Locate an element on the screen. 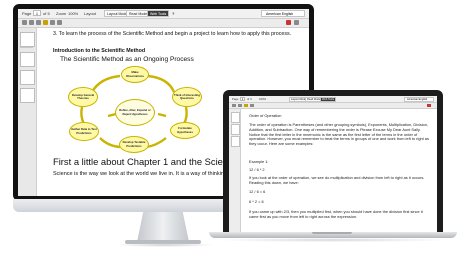 This screenshot has width=467, height=258. desktop-tools-toolbar is located at coordinates (163, 23).